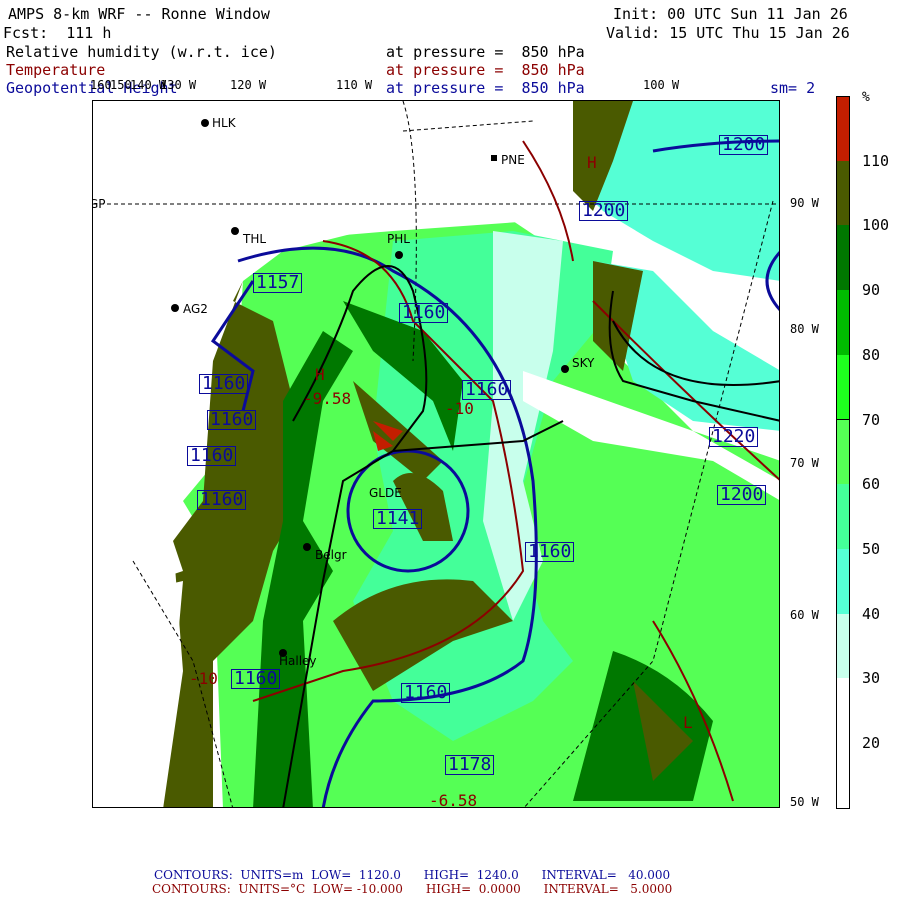  What do you see at coordinates (195, 309) in the screenshot?
I see `station-label: AG2` at bounding box center [195, 309].